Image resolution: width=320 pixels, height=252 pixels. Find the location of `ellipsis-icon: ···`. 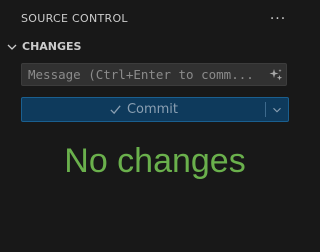

ellipsis-icon: ··· is located at coordinates (278, 19).